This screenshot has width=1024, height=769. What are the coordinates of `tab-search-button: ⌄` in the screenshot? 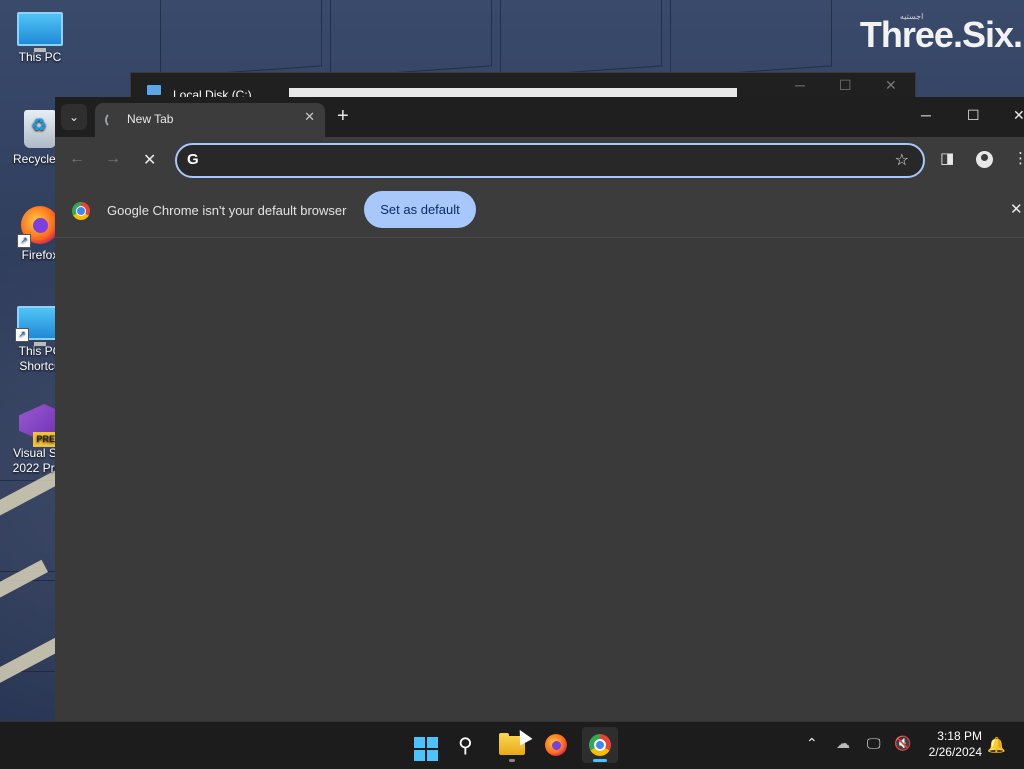 It's located at (74, 117).